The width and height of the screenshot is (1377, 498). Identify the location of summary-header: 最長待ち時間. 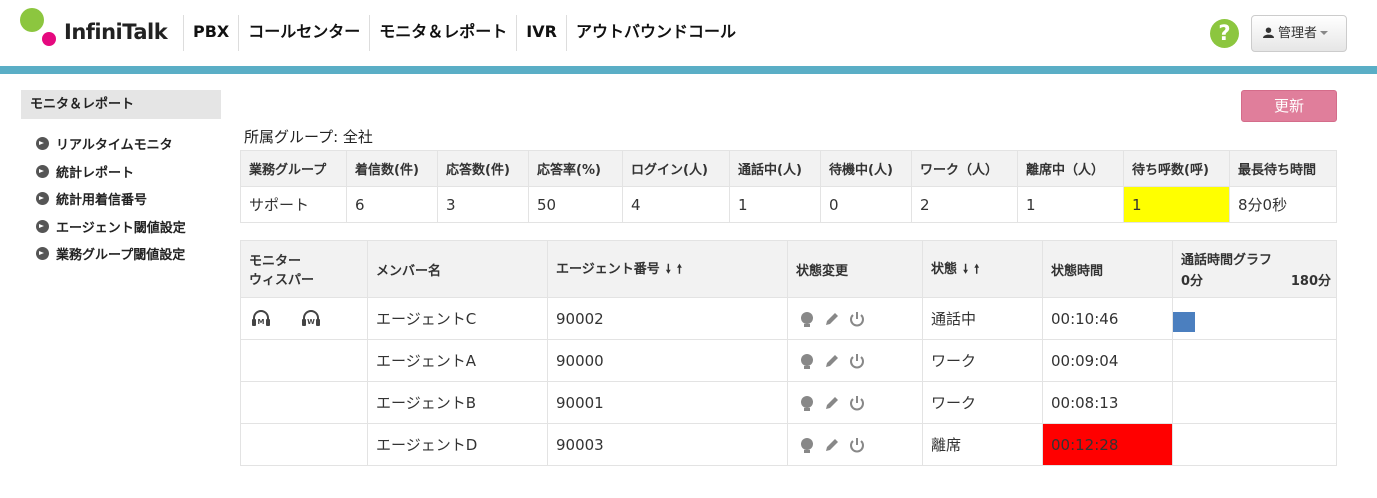
(1283, 168).